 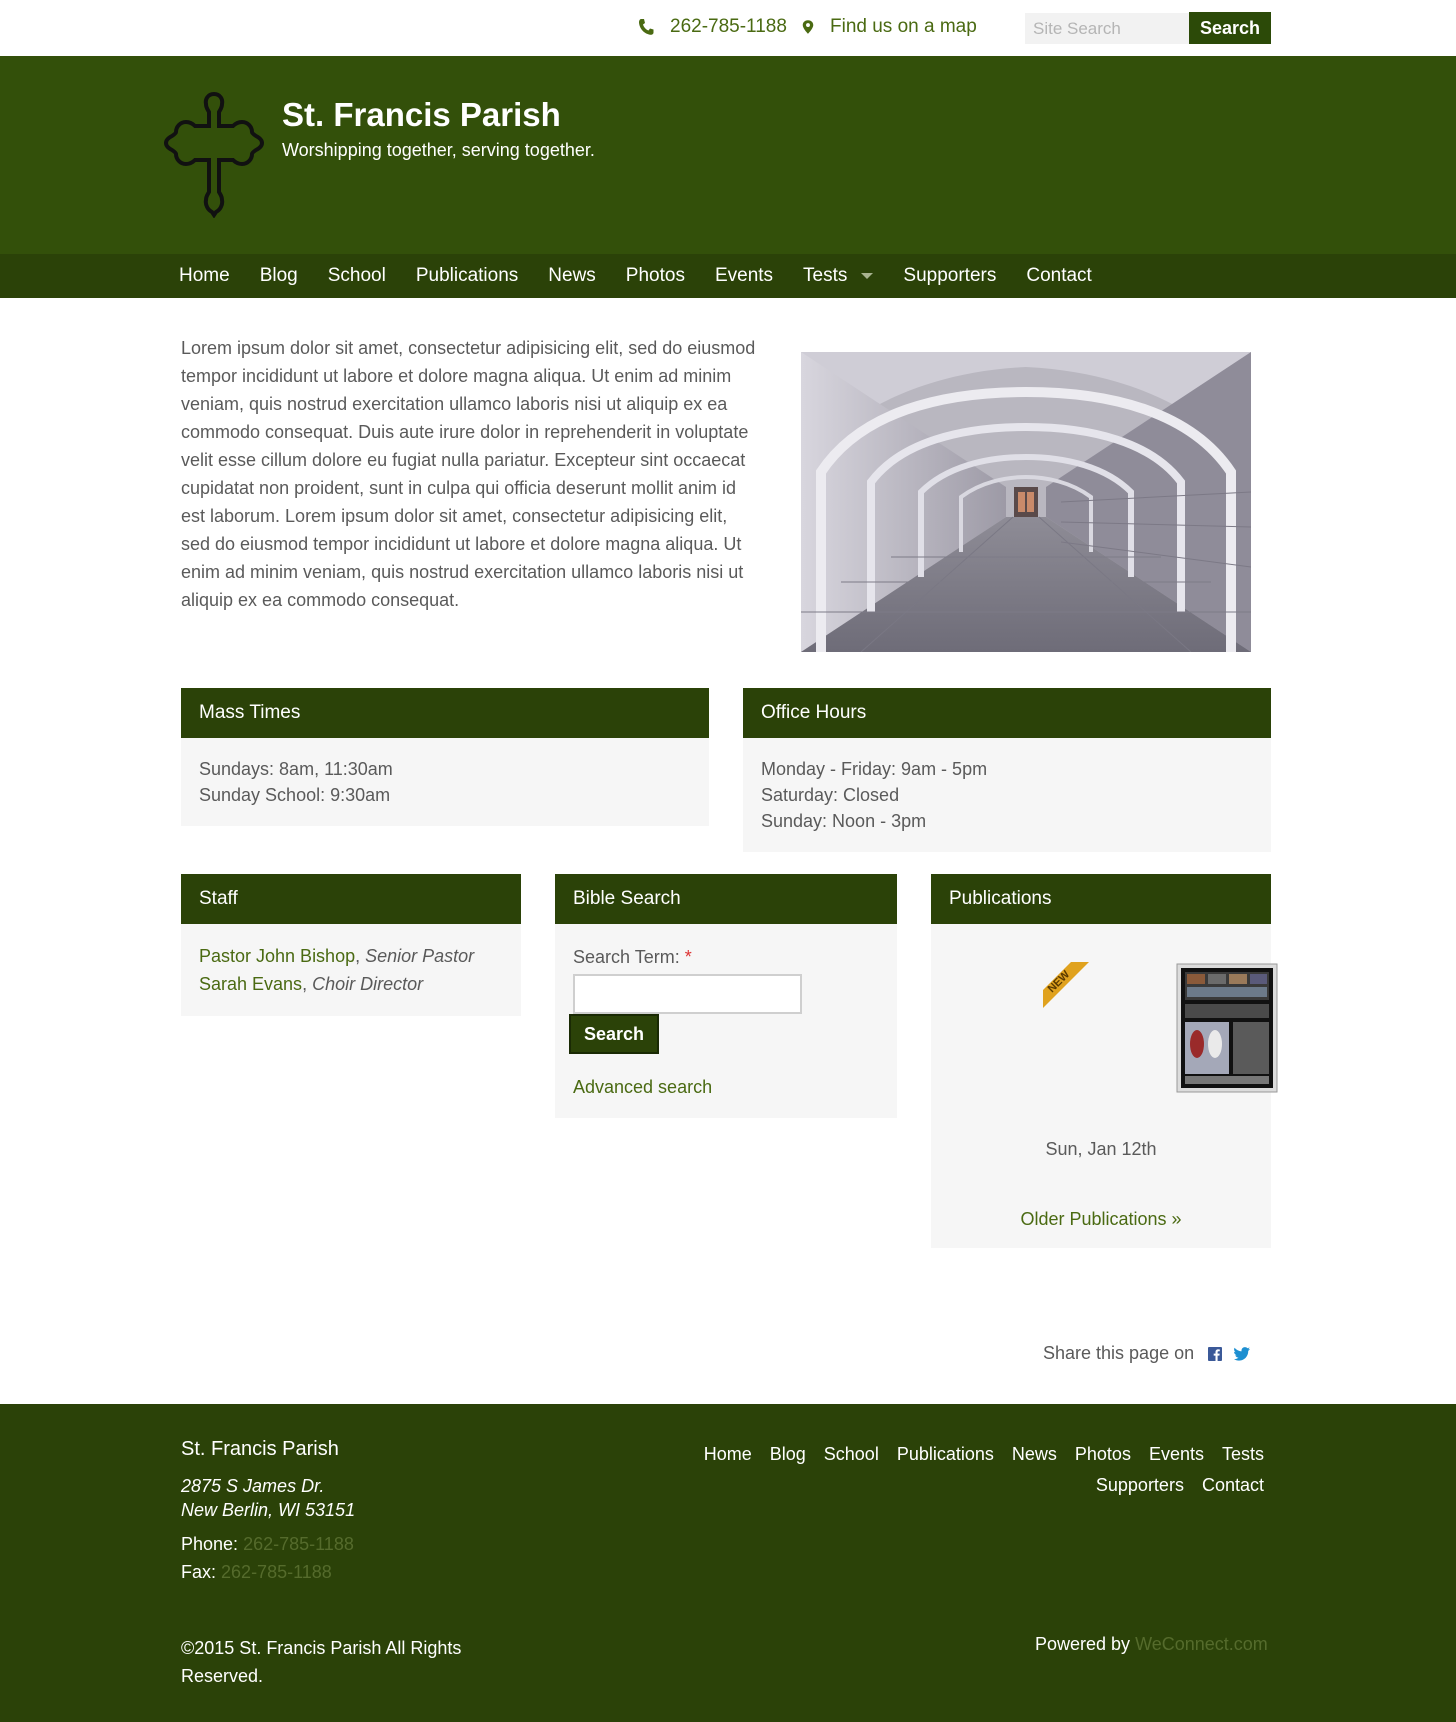 What do you see at coordinates (279, 276) in the screenshot?
I see `nav-item-blog: Blog` at bounding box center [279, 276].